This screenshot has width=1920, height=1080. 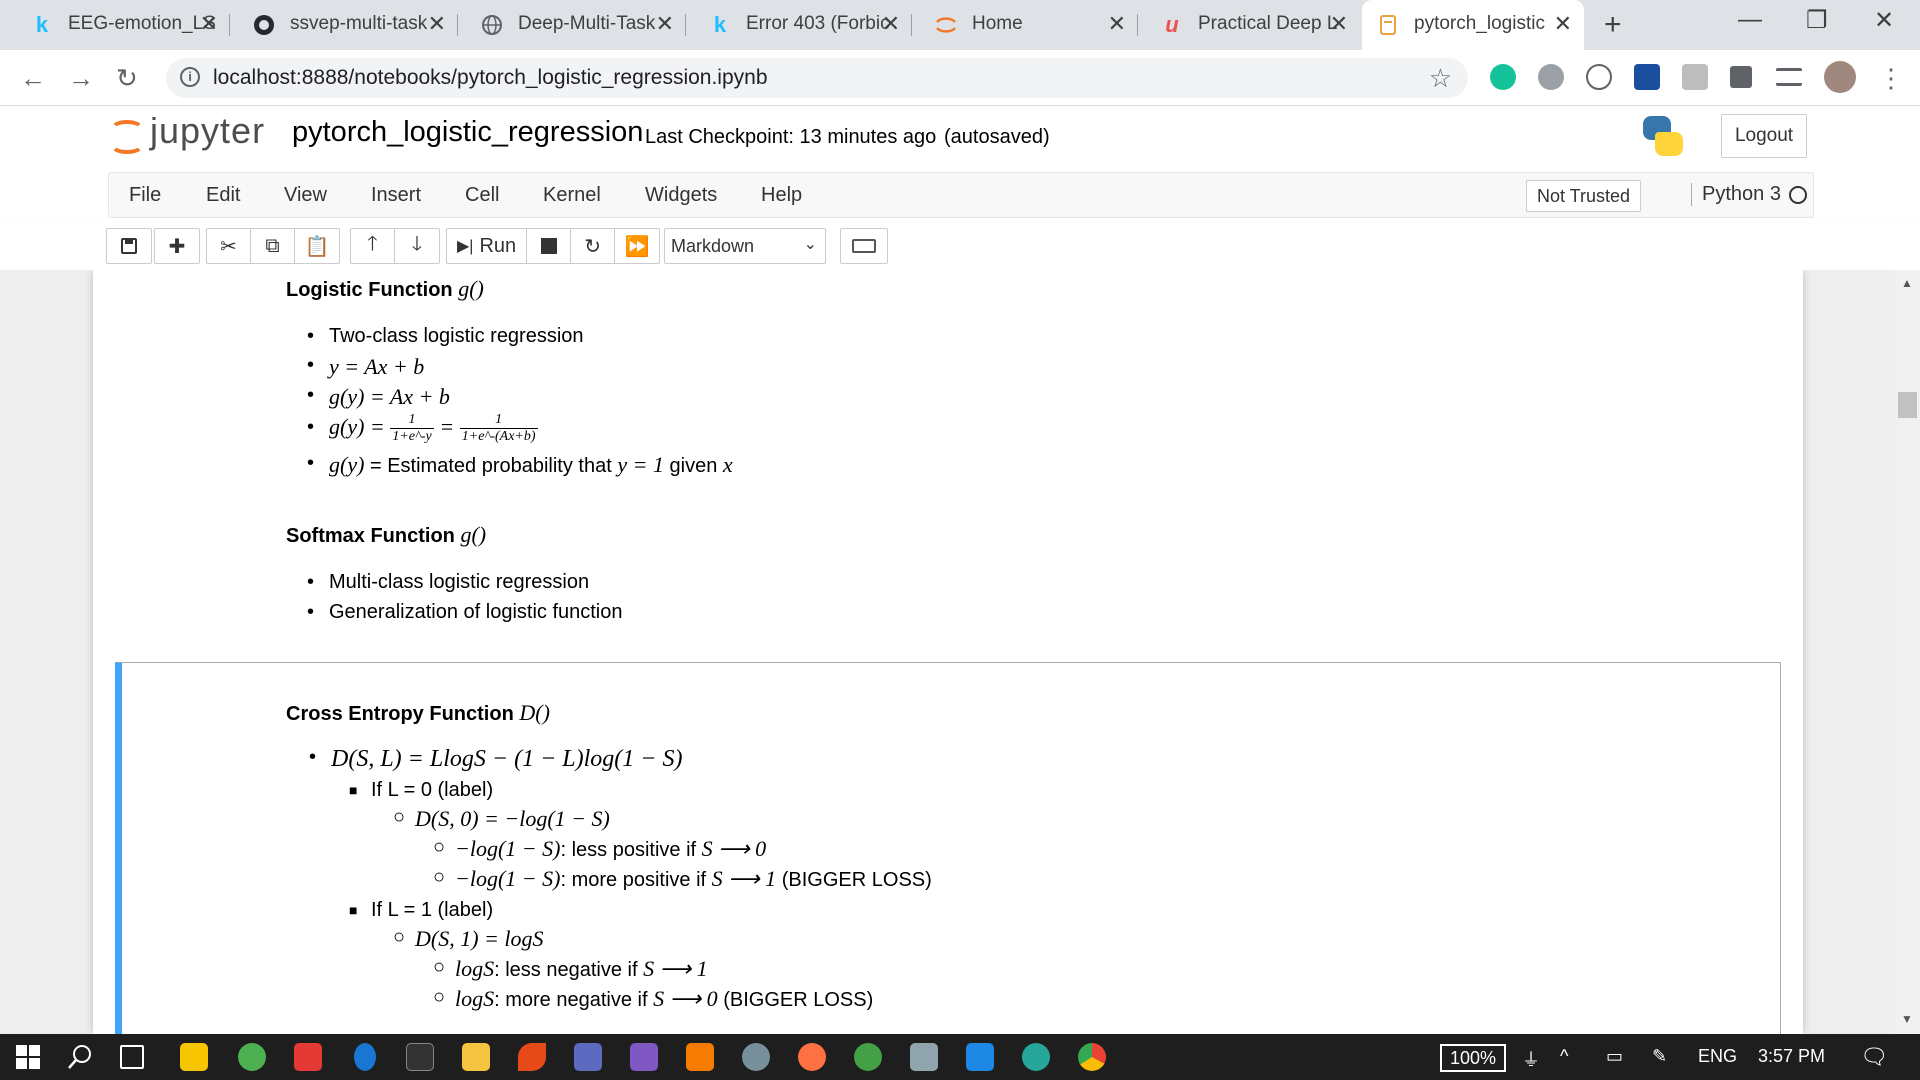 What do you see at coordinates (229, 246) in the screenshot?
I see `cut-icon: ✂` at bounding box center [229, 246].